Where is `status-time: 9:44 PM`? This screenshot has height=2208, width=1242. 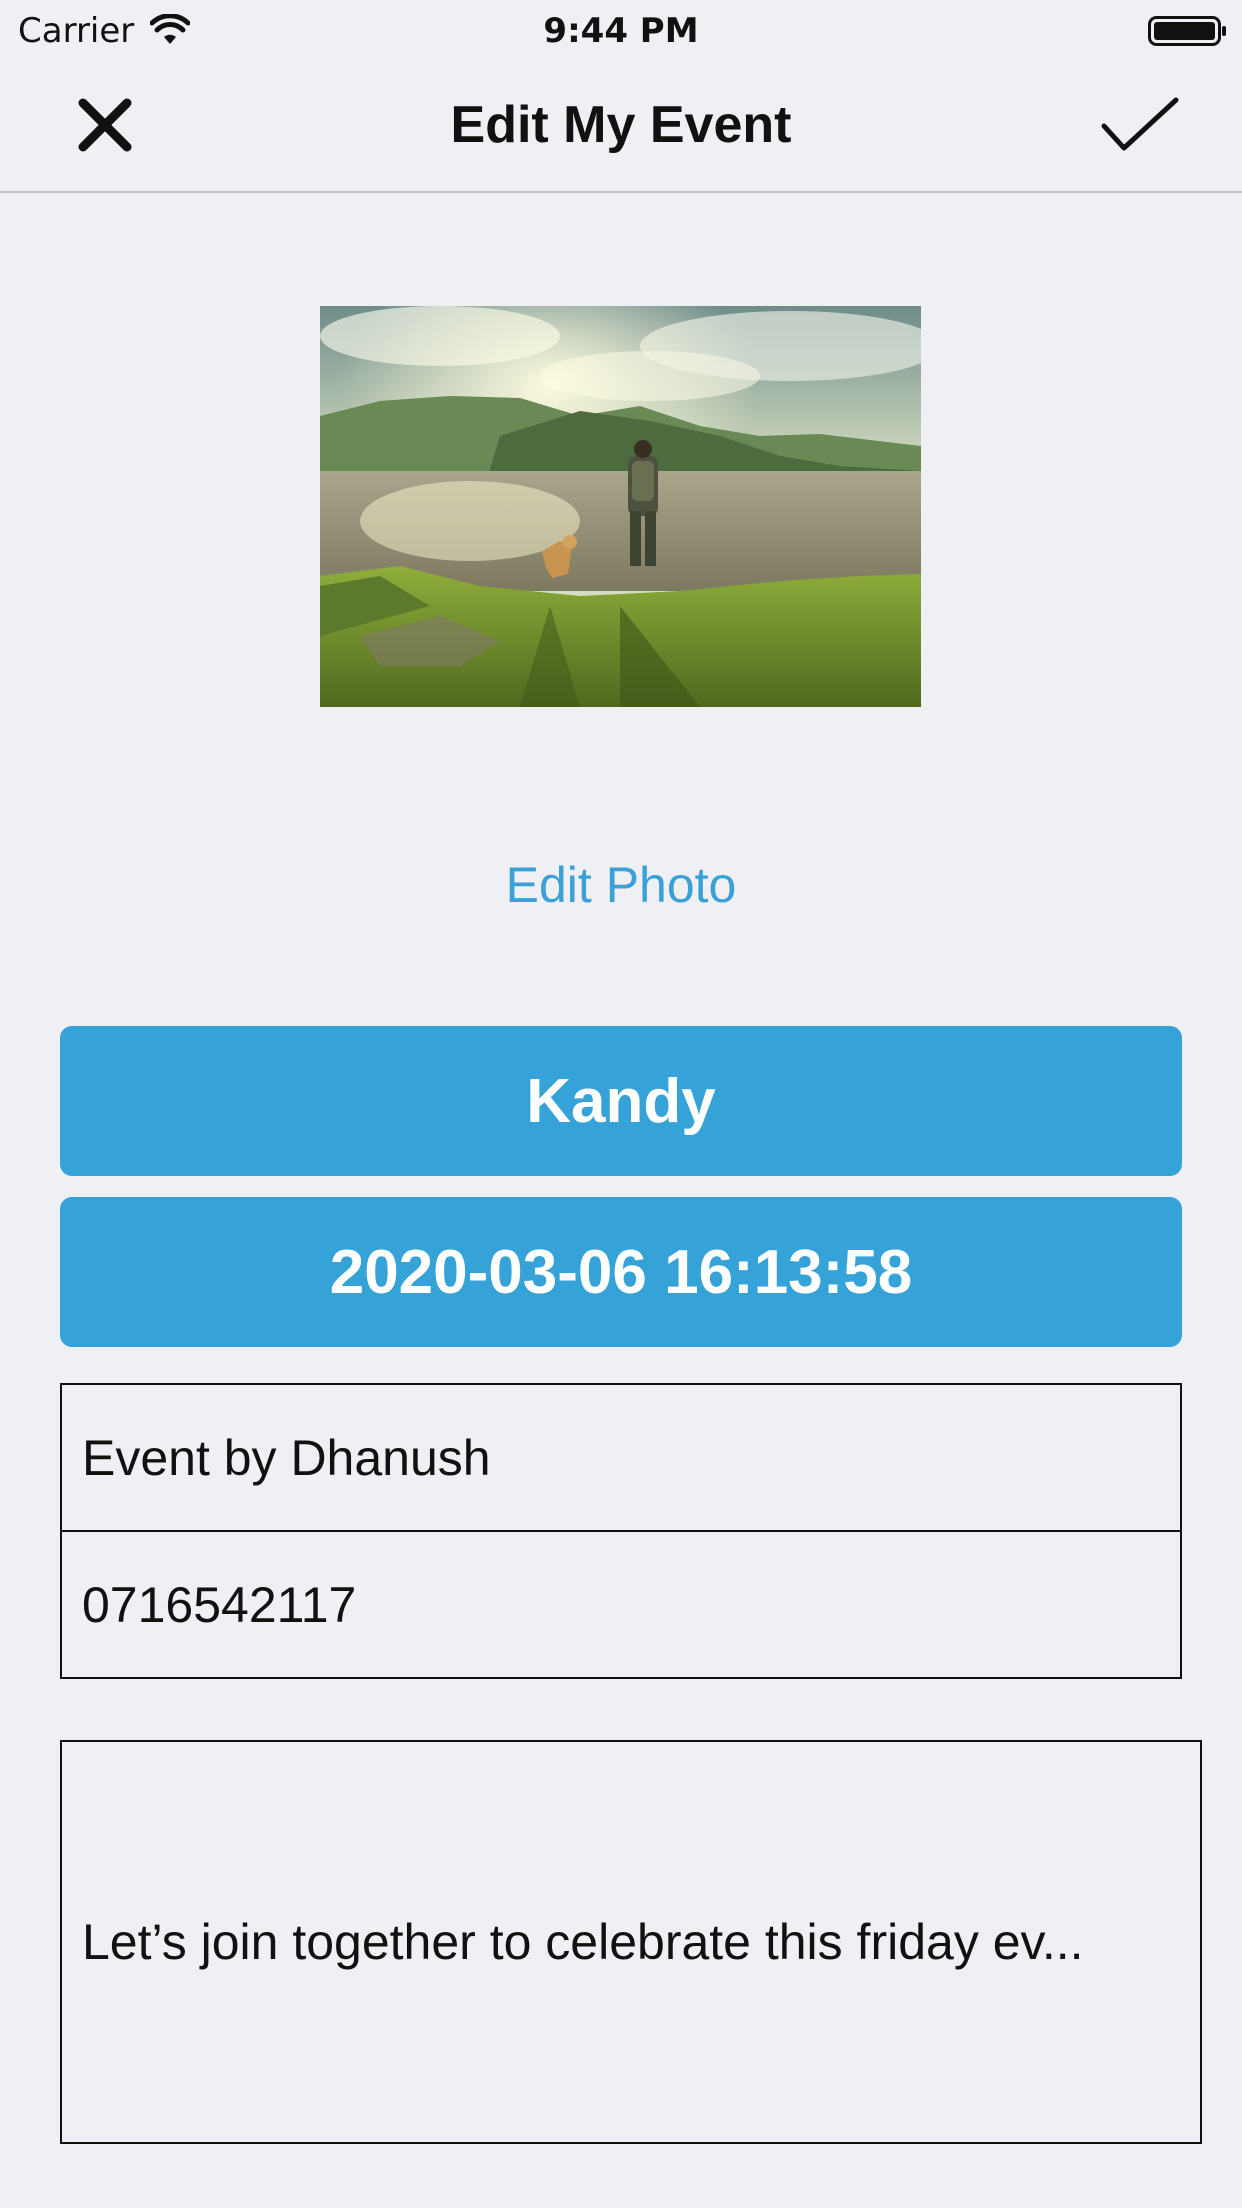 status-time: 9:44 PM is located at coordinates (621, 31).